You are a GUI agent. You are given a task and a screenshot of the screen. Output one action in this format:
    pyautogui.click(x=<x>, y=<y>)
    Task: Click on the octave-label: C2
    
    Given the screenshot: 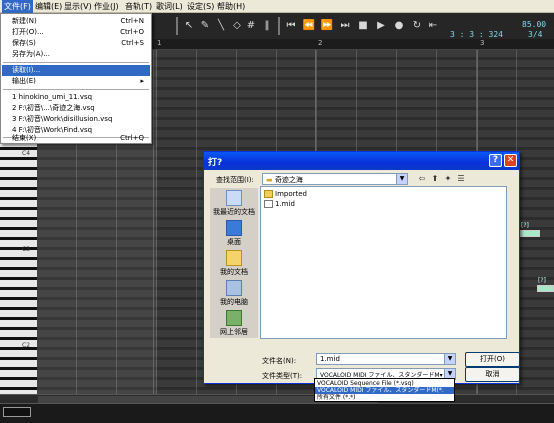 What is the action you would take?
    pyautogui.click(x=26, y=345)
    